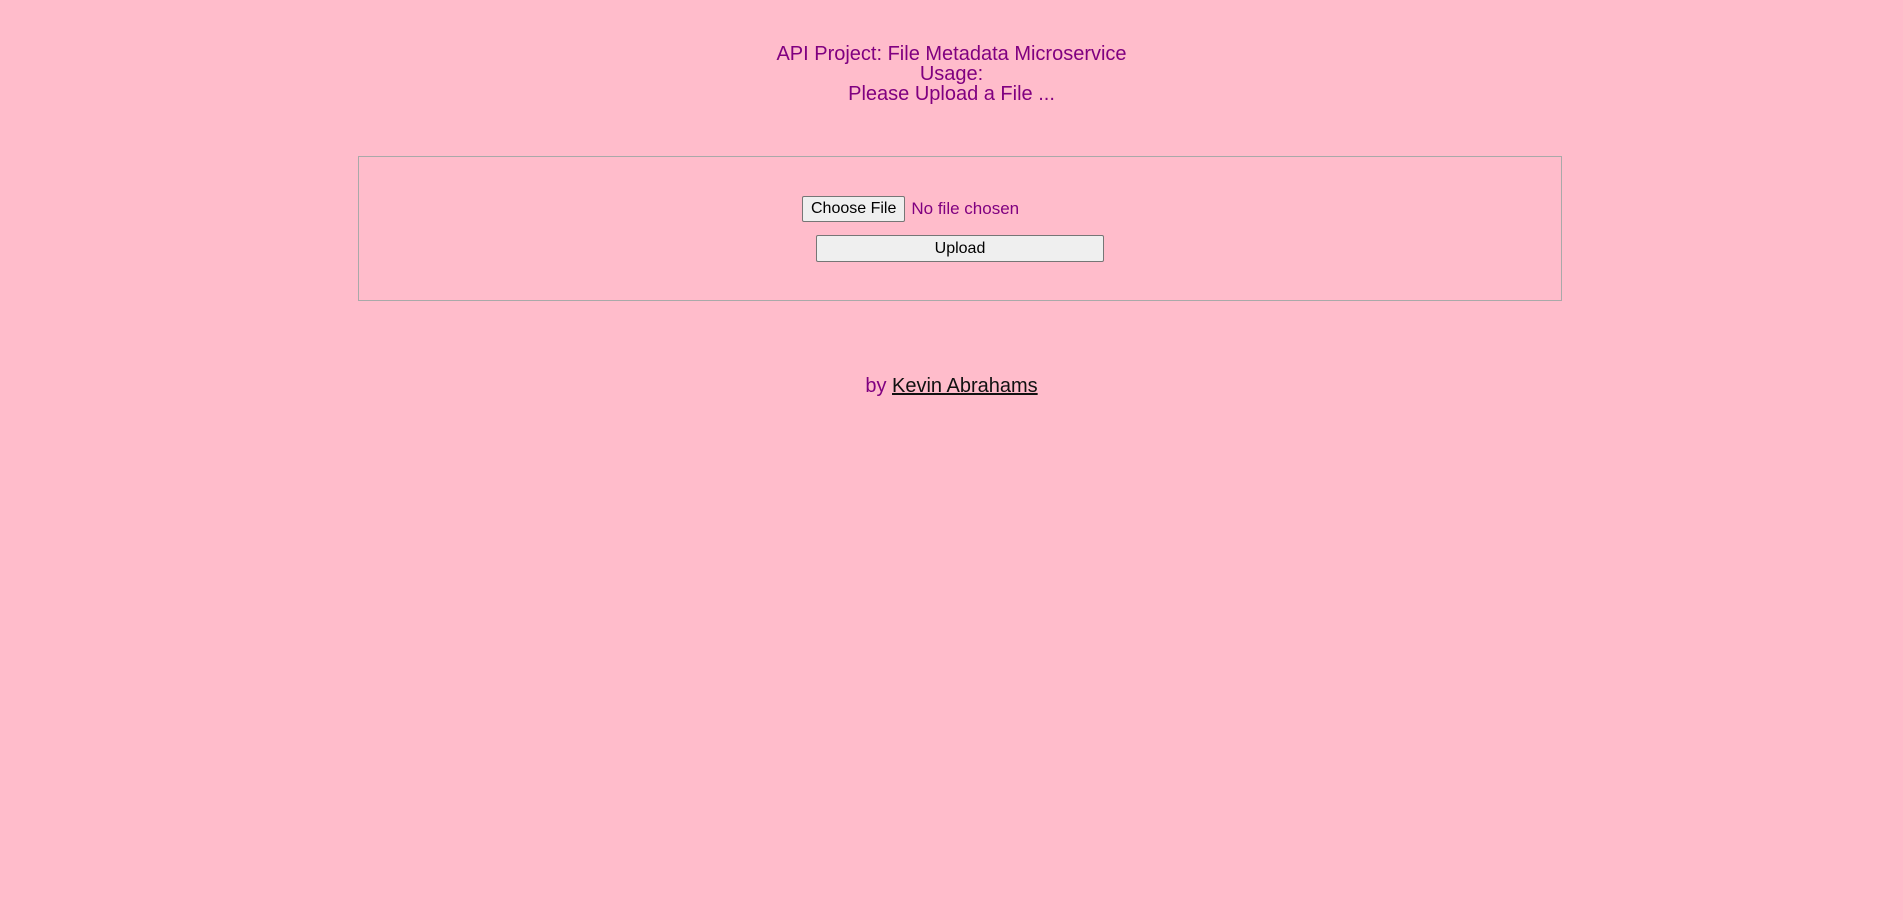  What do you see at coordinates (965, 208) in the screenshot?
I see `file-status-text: No file chosen` at bounding box center [965, 208].